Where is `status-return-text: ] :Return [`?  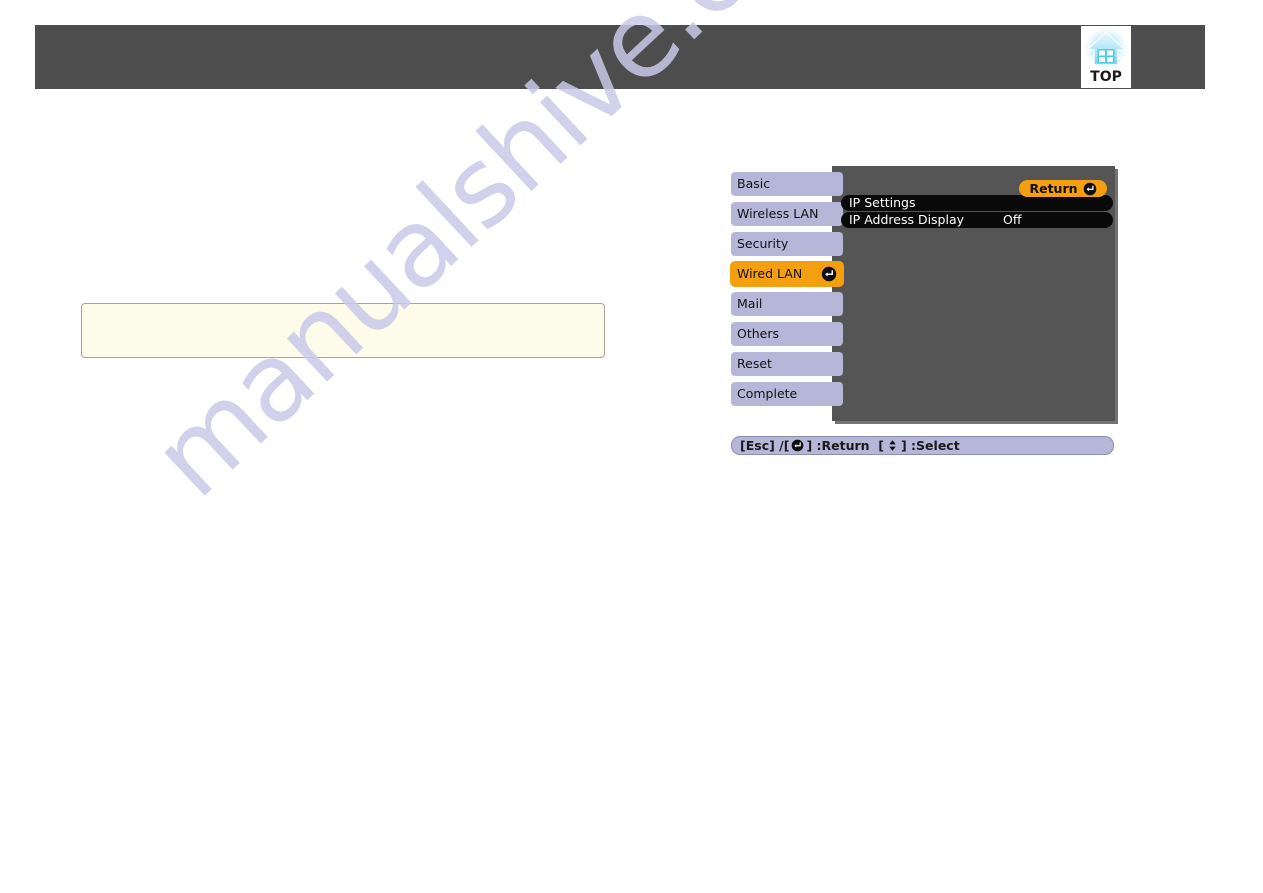
status-return-text: ] :Return [ is located at coordinates (845, 445).